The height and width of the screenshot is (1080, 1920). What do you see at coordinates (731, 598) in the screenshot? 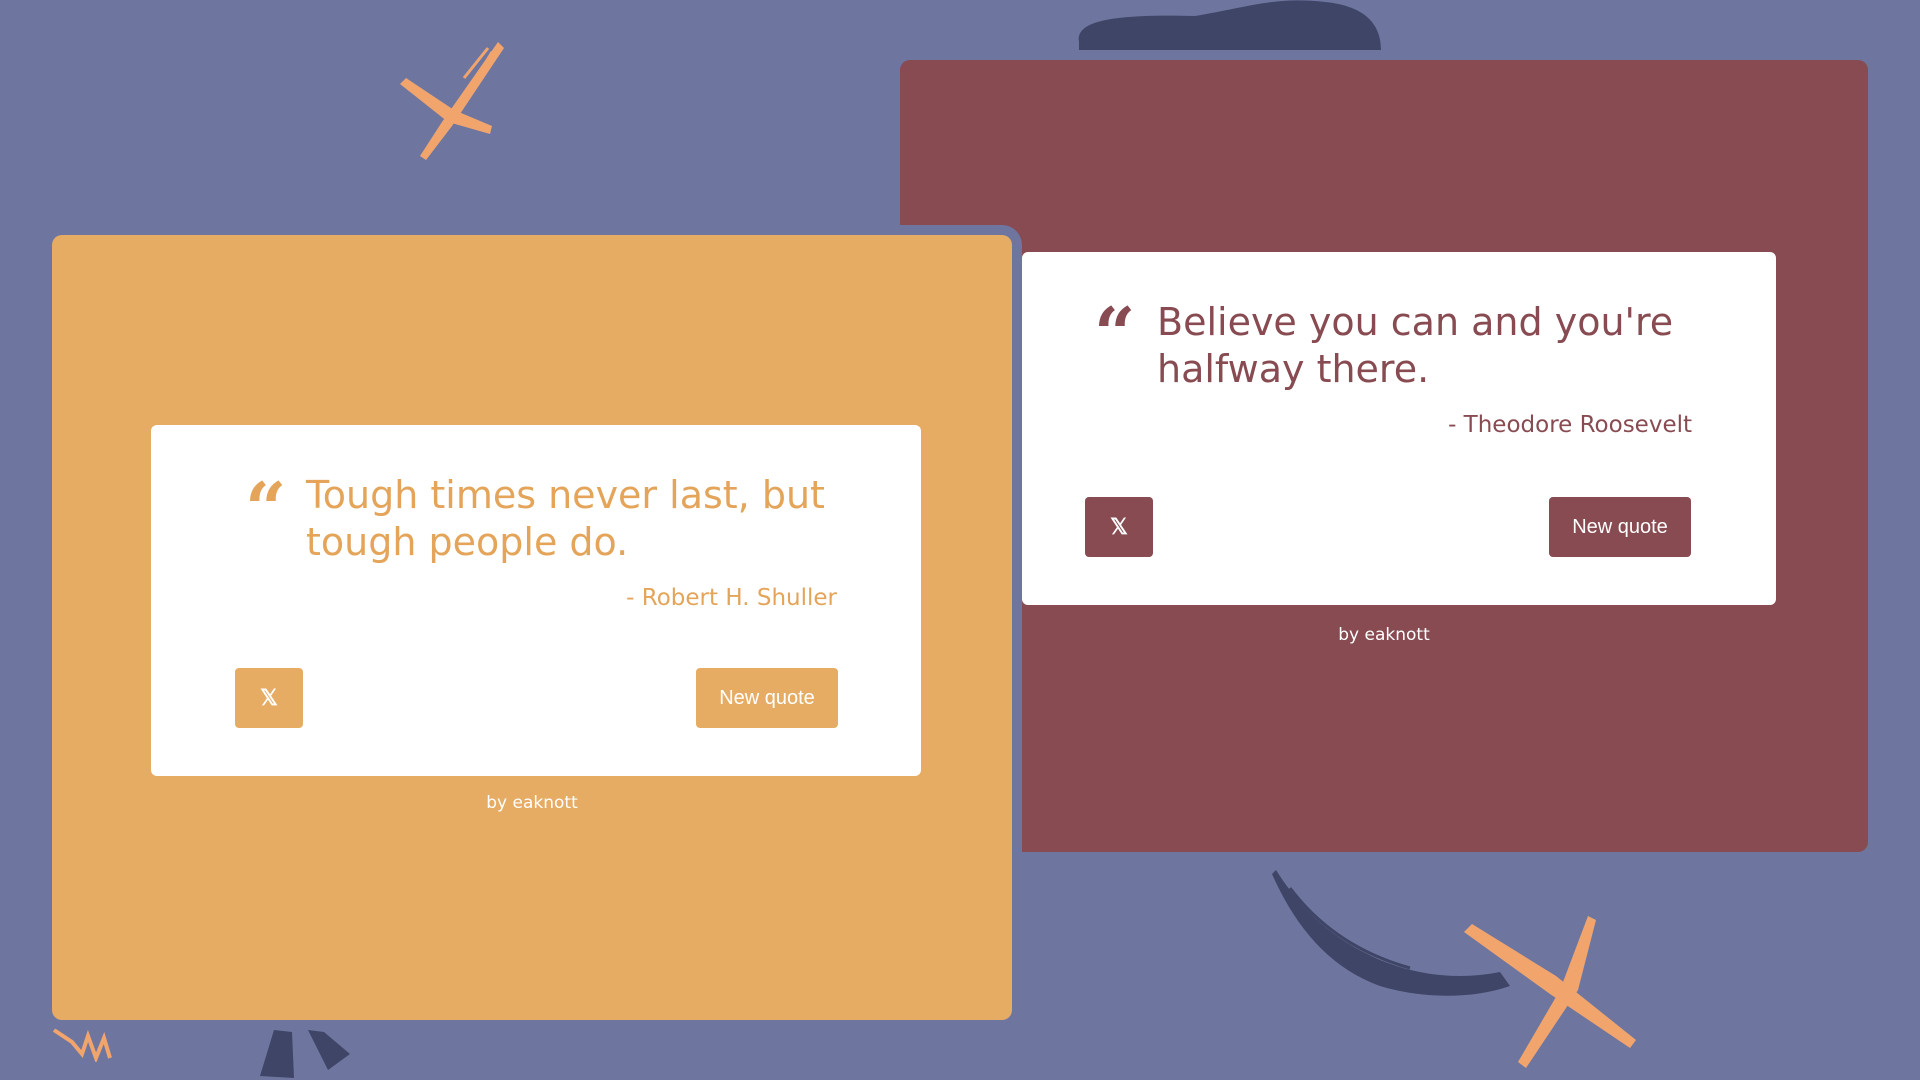
I see `quote-author: - Robert H. Shuller` at bounding box center [731, 598].